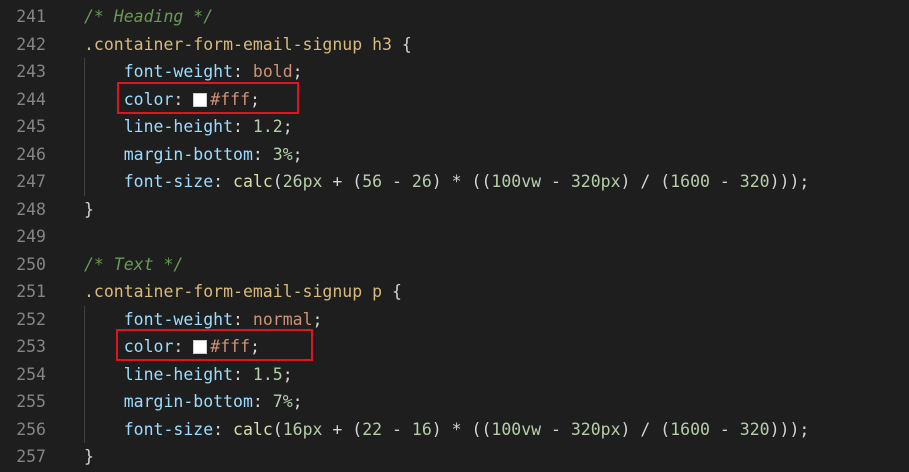  What do you see at coordinates (302, 181) in the screenshot?
I see `token-num: 26px` at bounding box center [302, 181].